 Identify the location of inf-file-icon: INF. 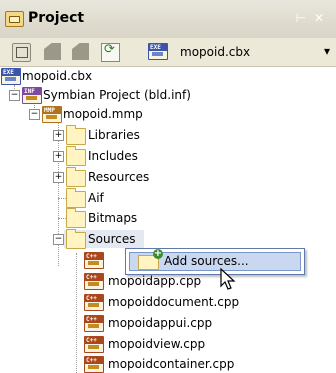
(32, 95).